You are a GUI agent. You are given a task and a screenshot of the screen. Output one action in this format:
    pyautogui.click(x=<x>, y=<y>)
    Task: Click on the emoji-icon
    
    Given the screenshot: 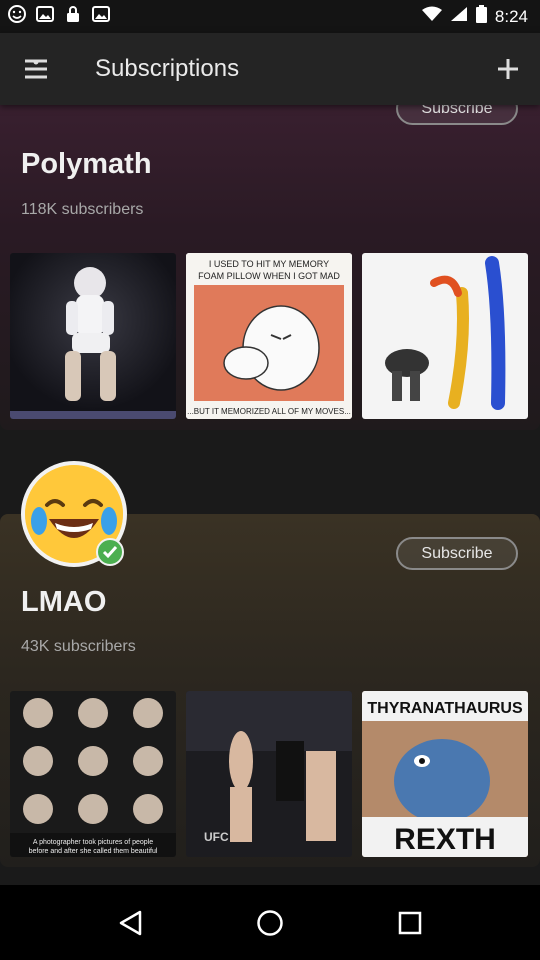 What is the action you would take?
    pyautogui.click(x=17, y=14)
    